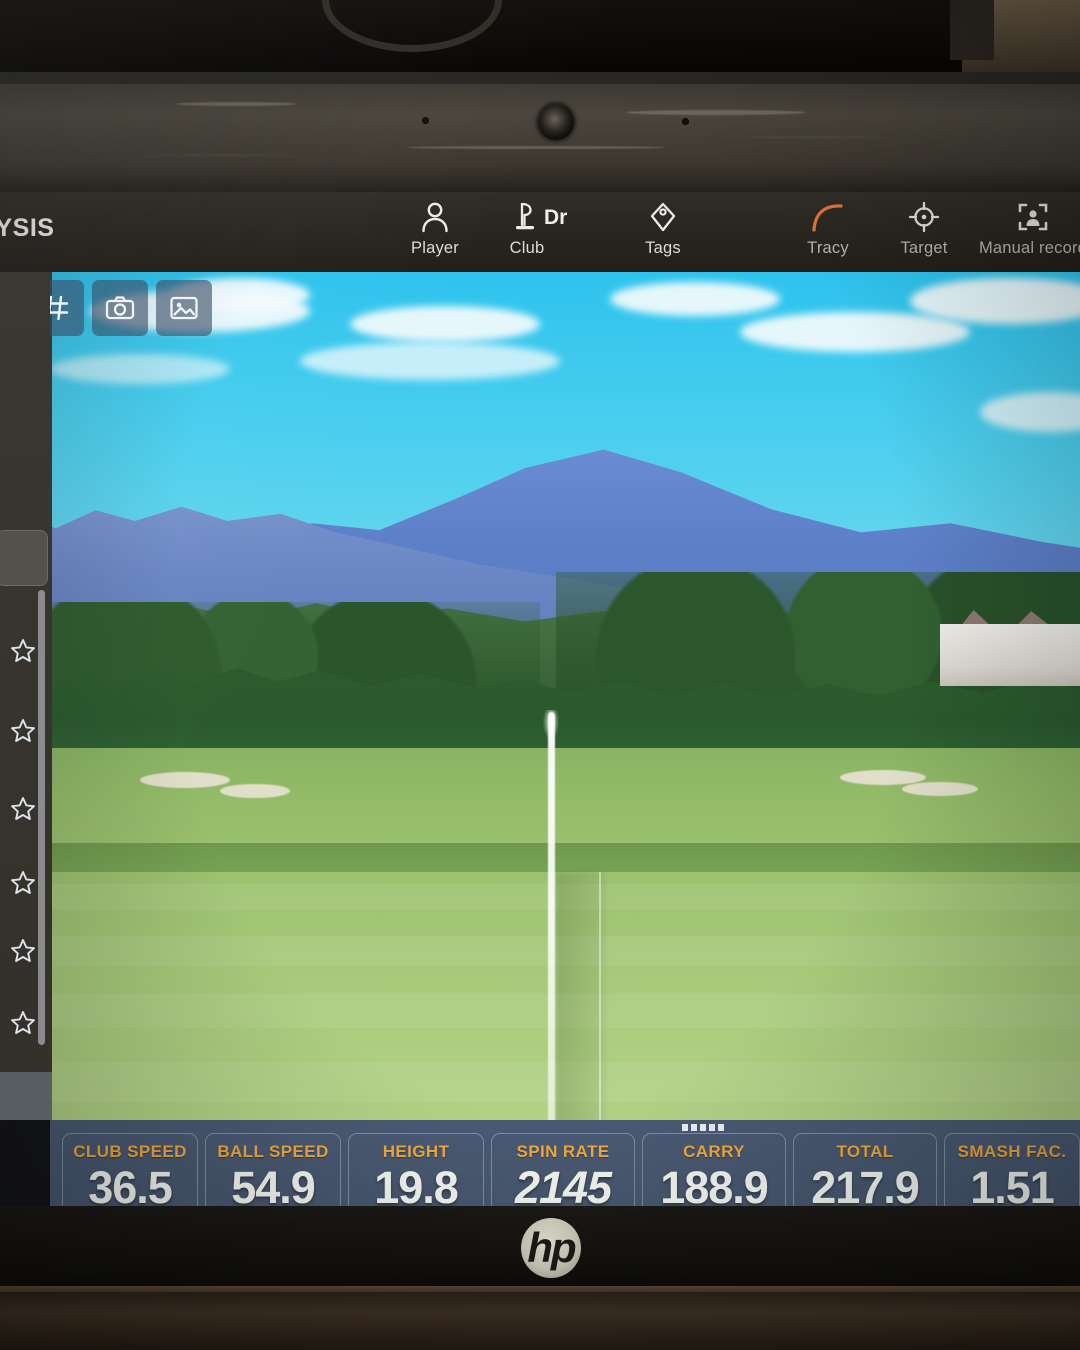  I want to click on stat-value: 217.9, so click(865, 1184).